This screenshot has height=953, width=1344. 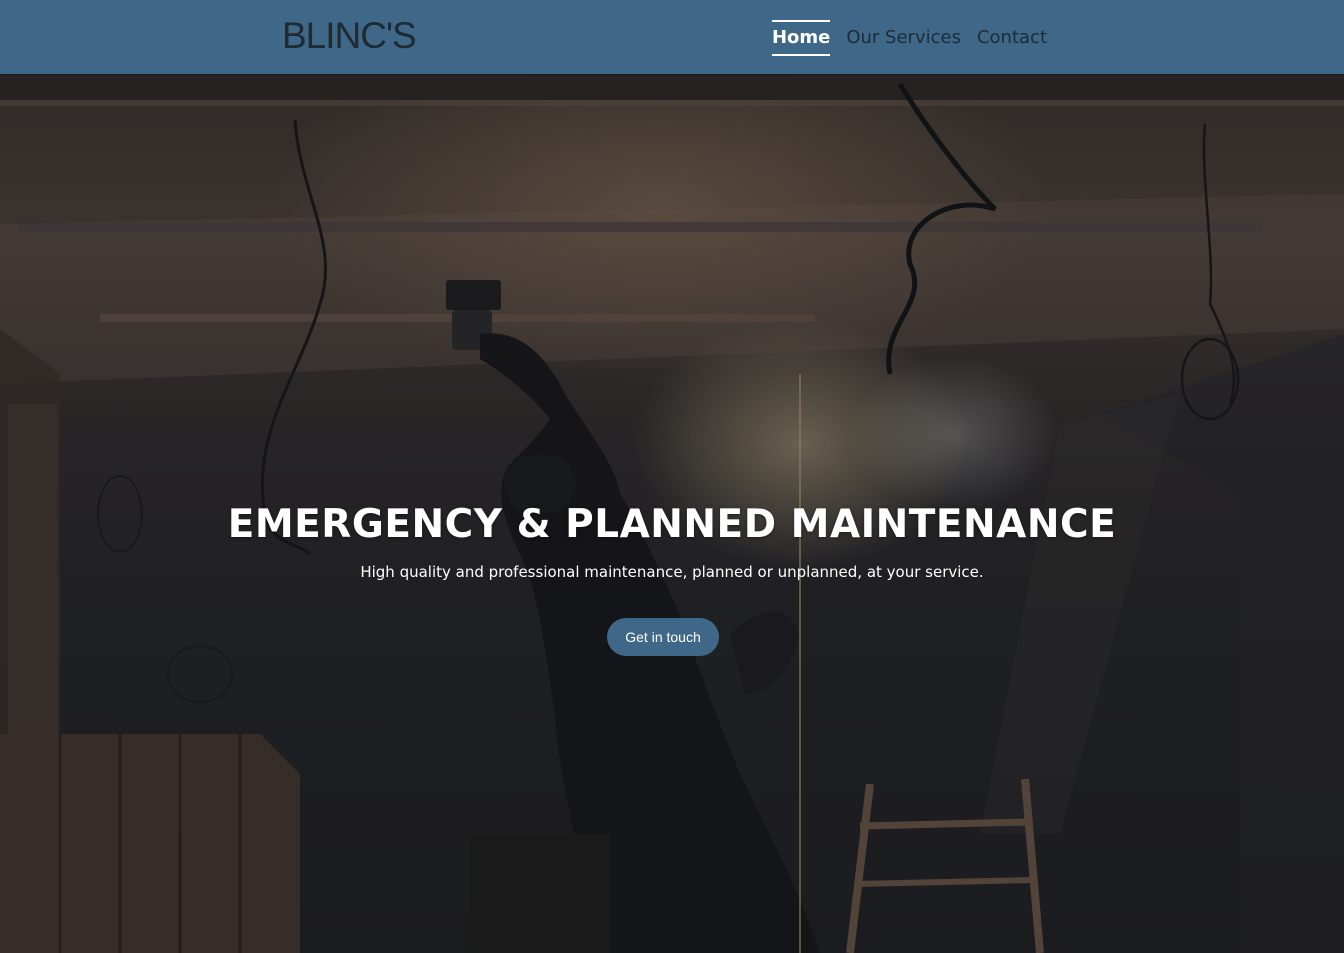 I want to click on site-header: BLINC'S Home Our Services Contact, so click(x=672, y=37).